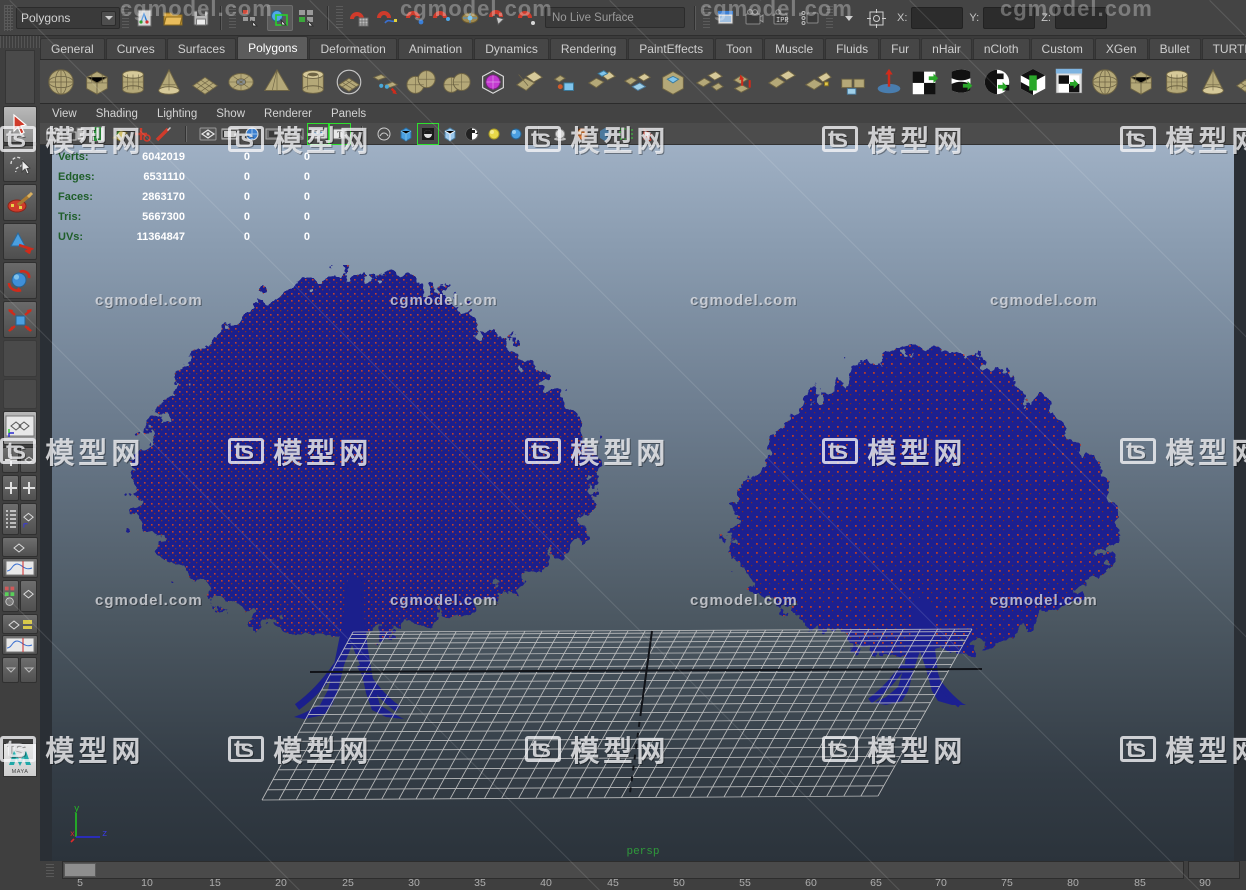 This screenshot has height=890, width=1246. Describe the element at coordinates (1080, 17) in the screenshot. I see `coord-z-field` at that location.